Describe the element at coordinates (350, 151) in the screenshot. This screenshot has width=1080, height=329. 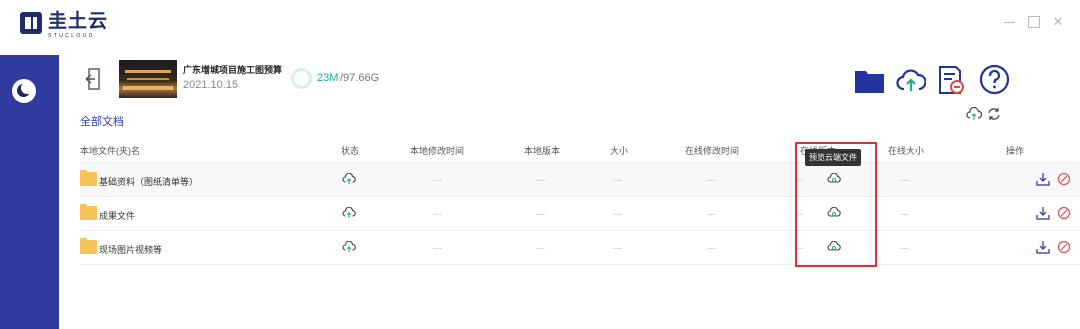
I see `column-header: 状态` at that location.